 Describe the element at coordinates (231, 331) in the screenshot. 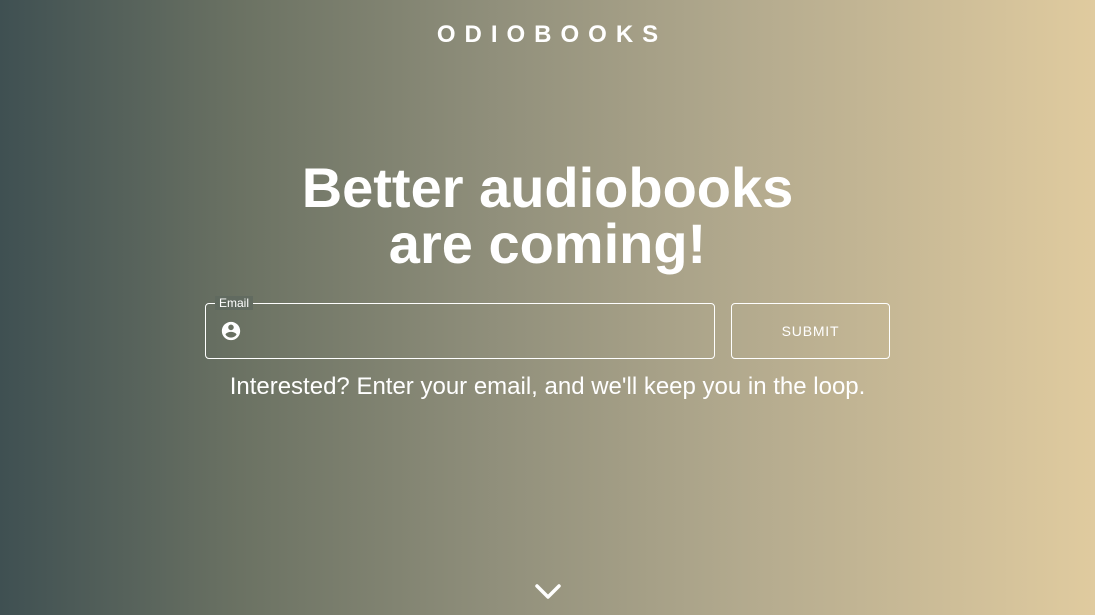

I see `account-circle-icon` at that location.